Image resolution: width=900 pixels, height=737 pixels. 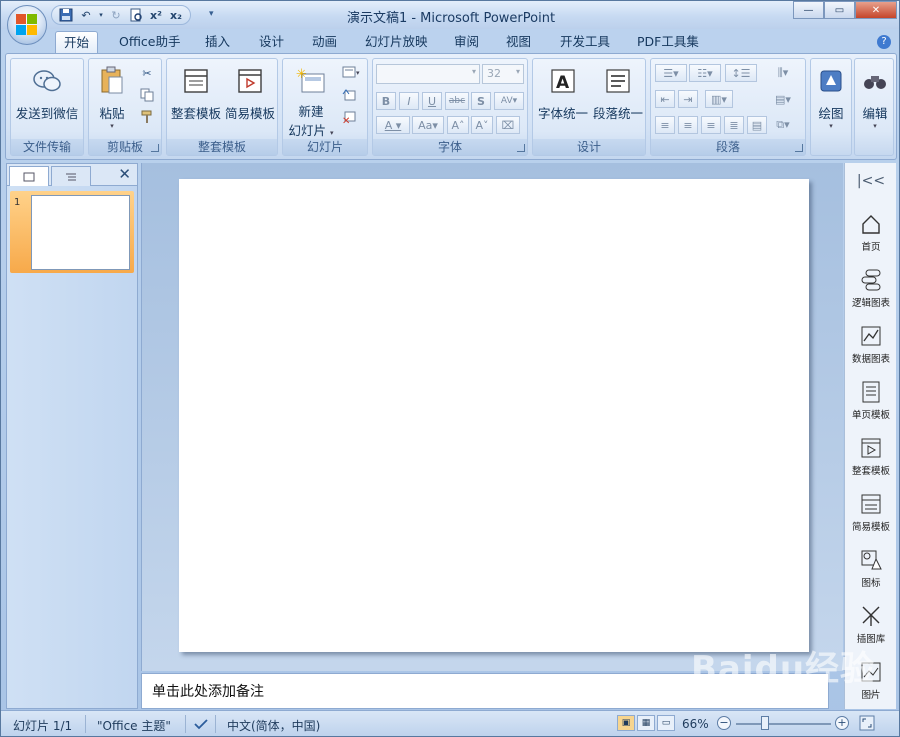 What do you see at coordinates (112, 126) in the screenshot?
I see `paste-dropdown-icon: ▾` at bounding box center [112, 126].